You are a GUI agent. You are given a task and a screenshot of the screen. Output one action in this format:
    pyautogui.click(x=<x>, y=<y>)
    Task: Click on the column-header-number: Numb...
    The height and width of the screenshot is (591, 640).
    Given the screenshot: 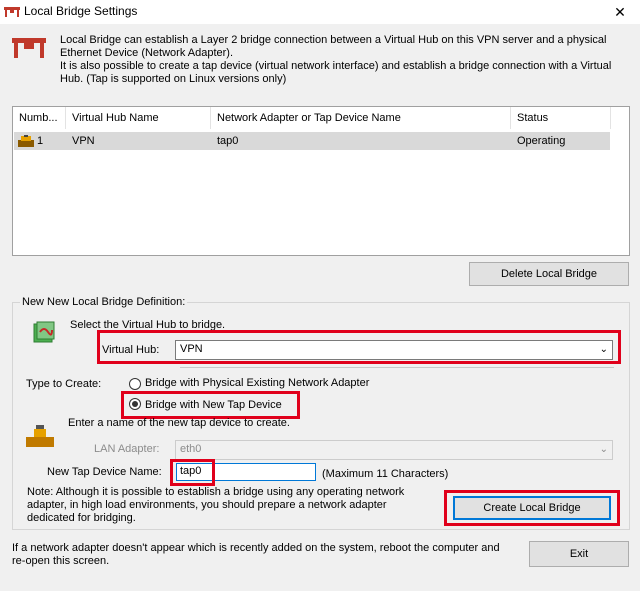 What is the action you would take?
    pyautogui.click(x=39, y=118)
    